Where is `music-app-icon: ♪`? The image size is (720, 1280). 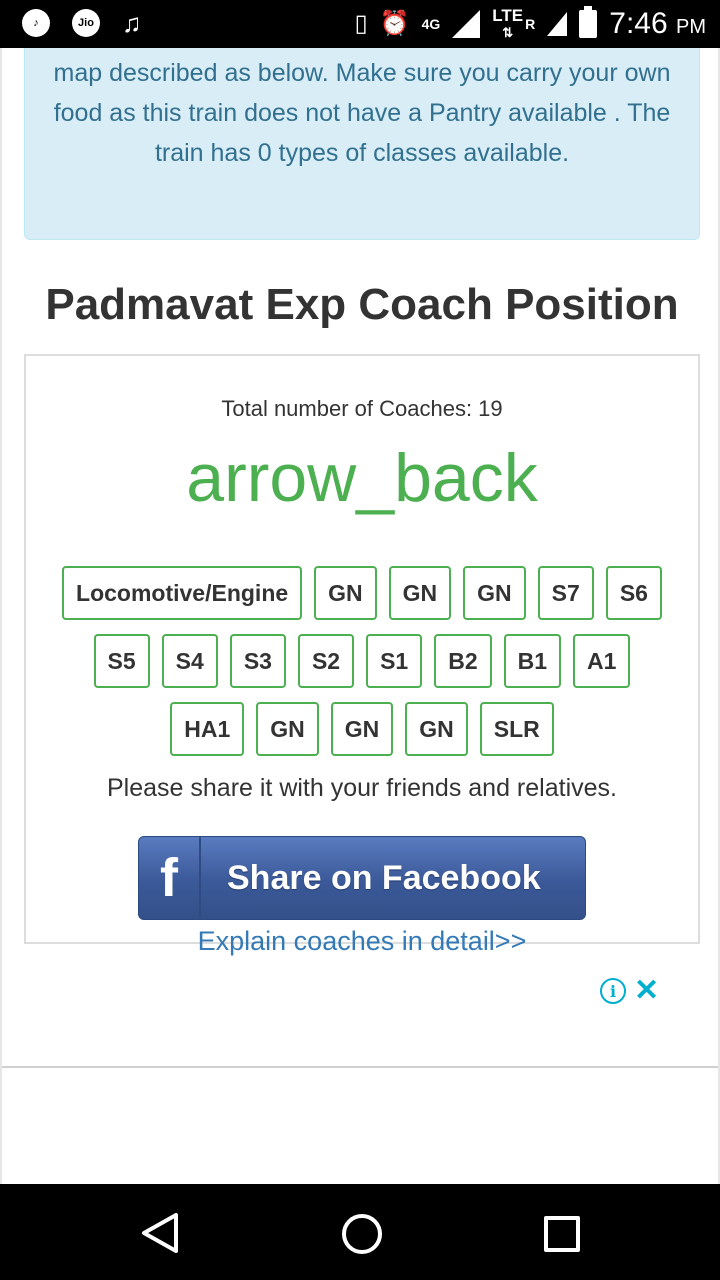 music-app-icon: ♪ is located at coordinates (36, 23).